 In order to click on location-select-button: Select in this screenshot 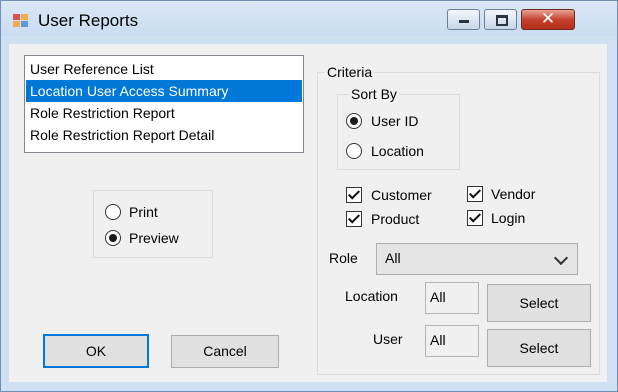, I will do `click(539, 303)`.